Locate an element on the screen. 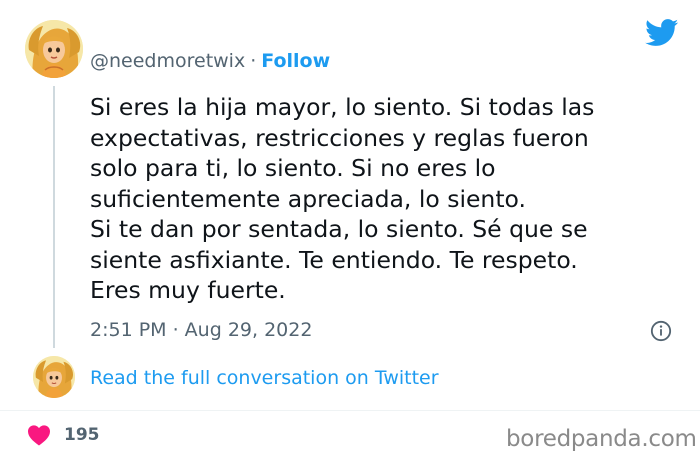 The image size is (700, 461). tweet-header: @needmoretwix · Follow is located at coordinates (210, 61).